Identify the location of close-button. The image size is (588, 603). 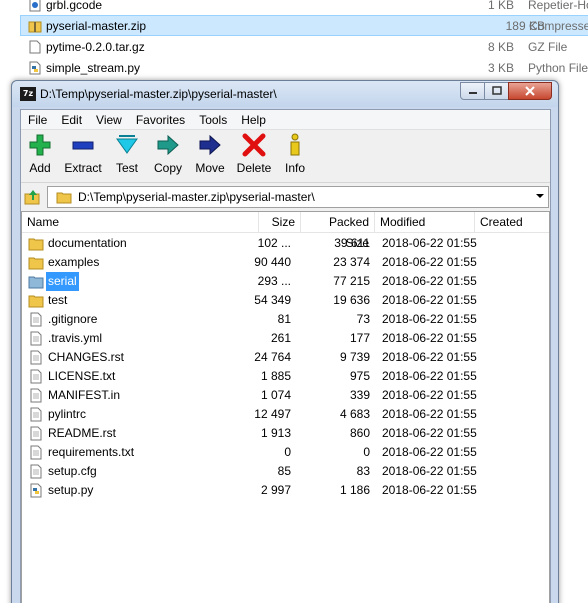
(530, 91).